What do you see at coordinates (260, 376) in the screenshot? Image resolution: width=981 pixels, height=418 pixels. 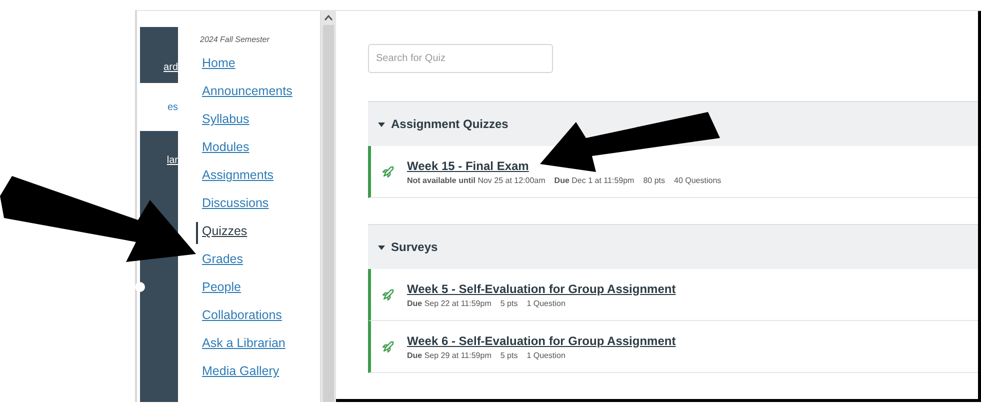 I see `course-nav-link: Media Gallery` at bounding box center [260, 376].